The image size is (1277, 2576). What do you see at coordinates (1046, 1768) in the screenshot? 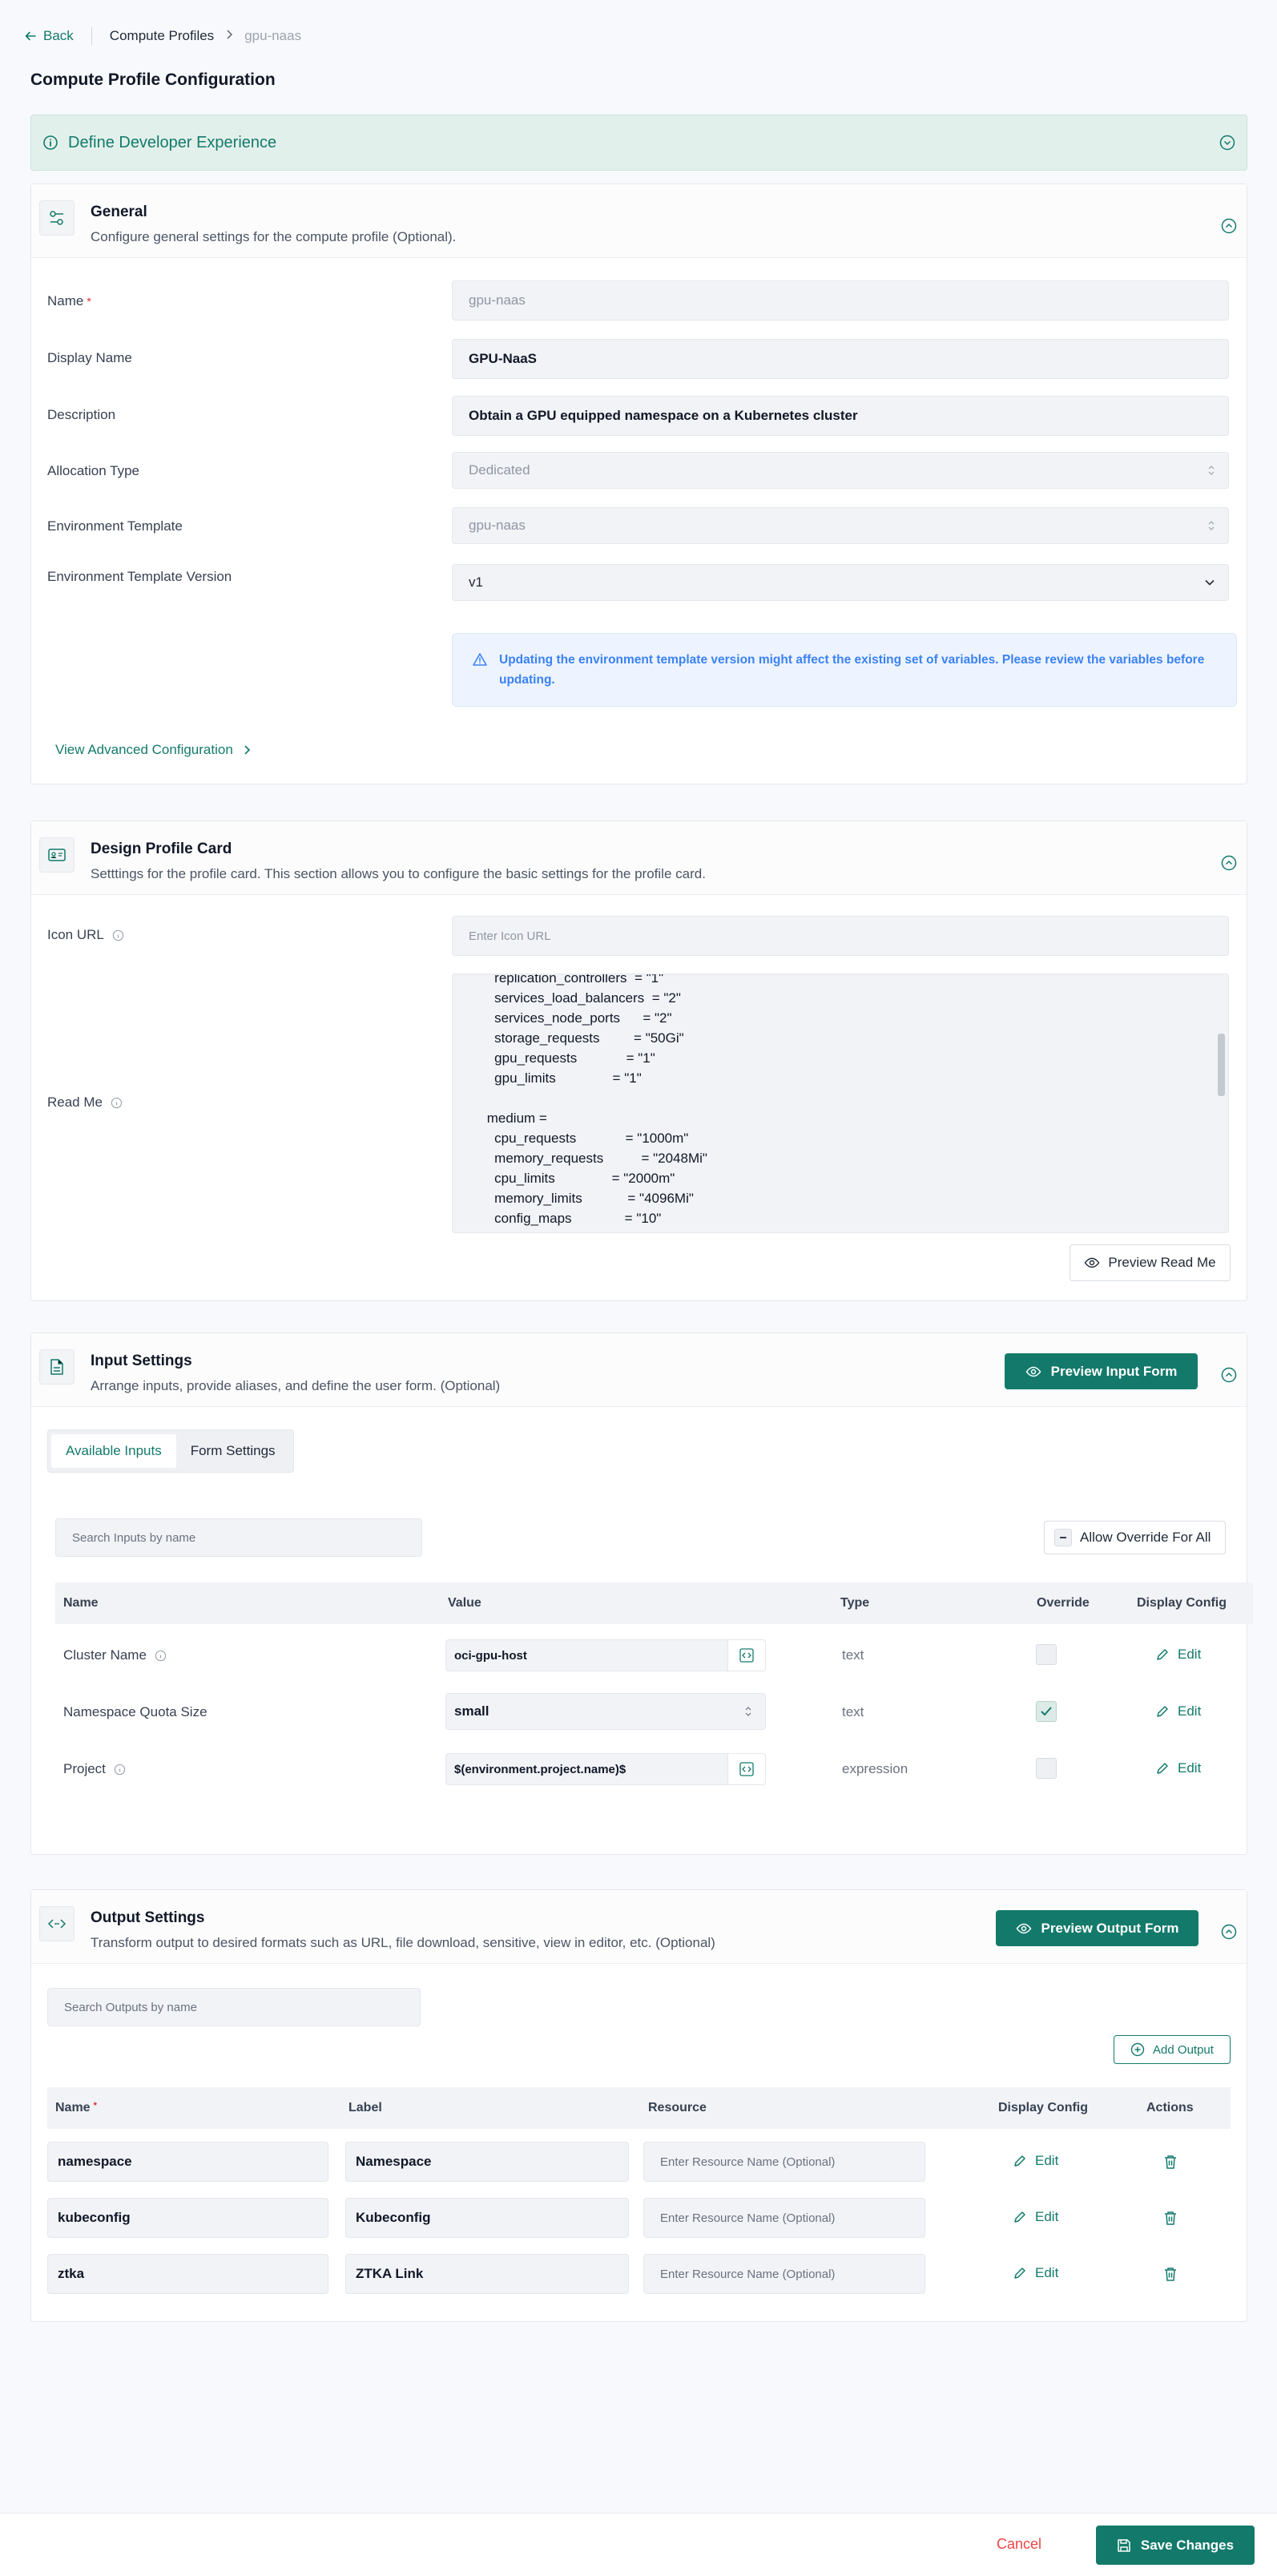
I see `project-override-checkbox` at bounding box center [1046, 1768].